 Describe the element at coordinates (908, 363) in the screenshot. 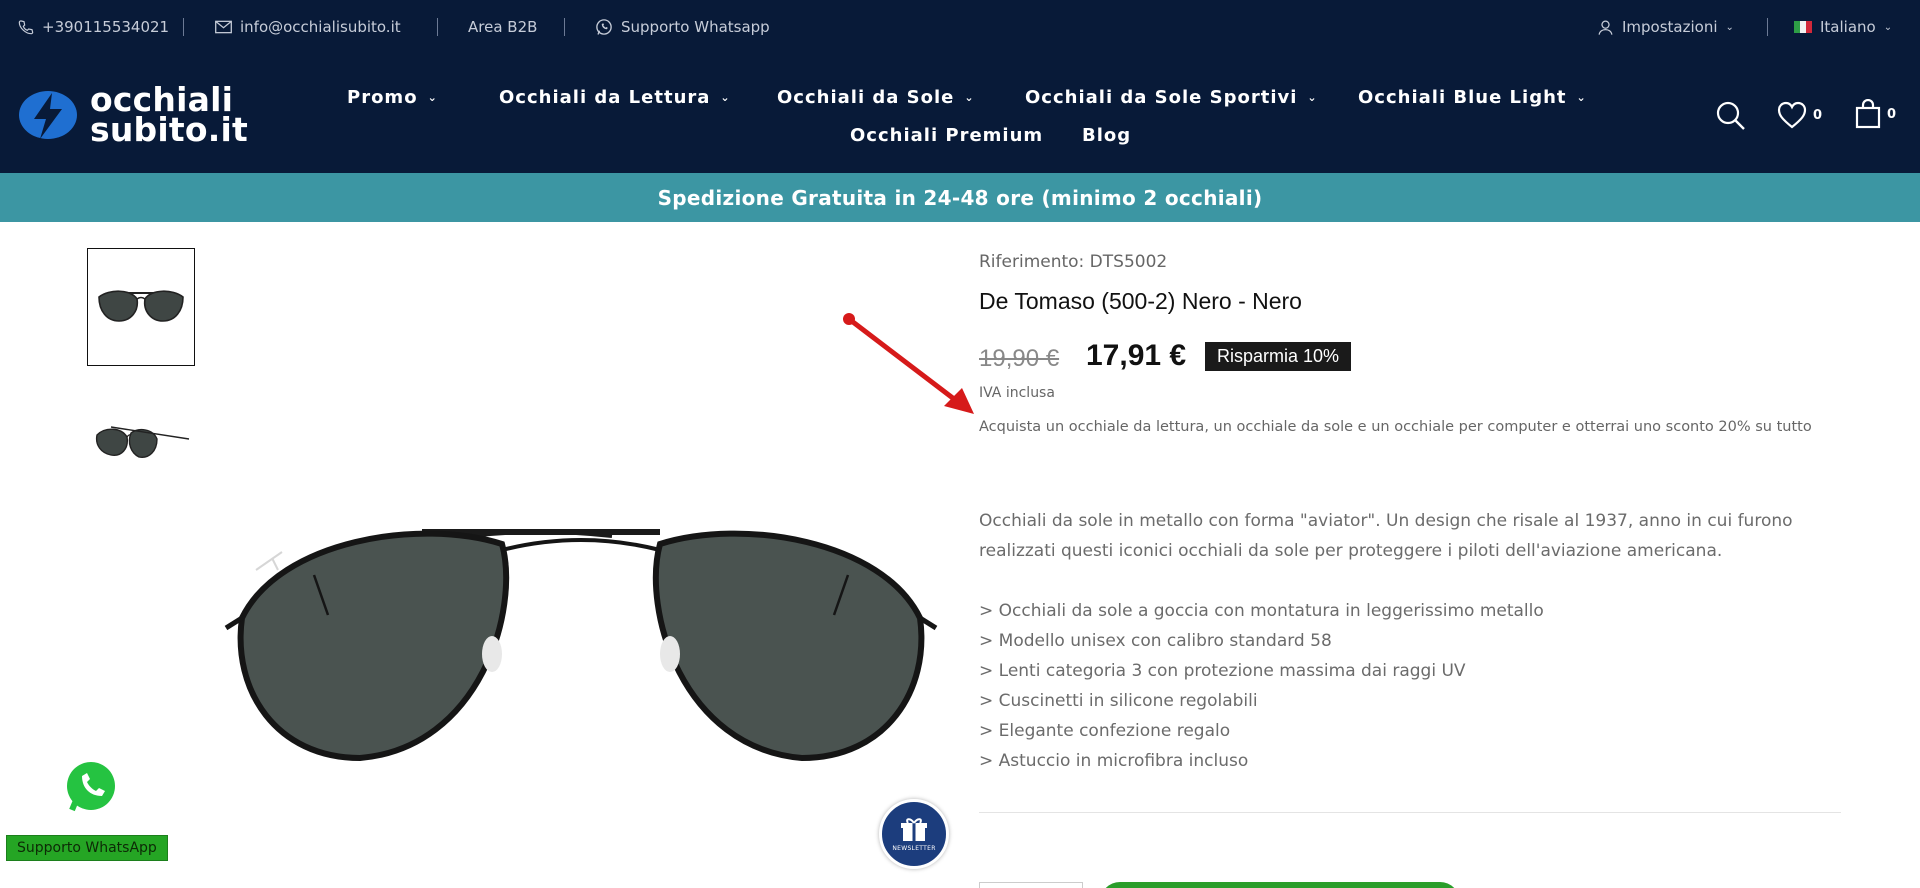

I see `annotation-arrow` at that location.